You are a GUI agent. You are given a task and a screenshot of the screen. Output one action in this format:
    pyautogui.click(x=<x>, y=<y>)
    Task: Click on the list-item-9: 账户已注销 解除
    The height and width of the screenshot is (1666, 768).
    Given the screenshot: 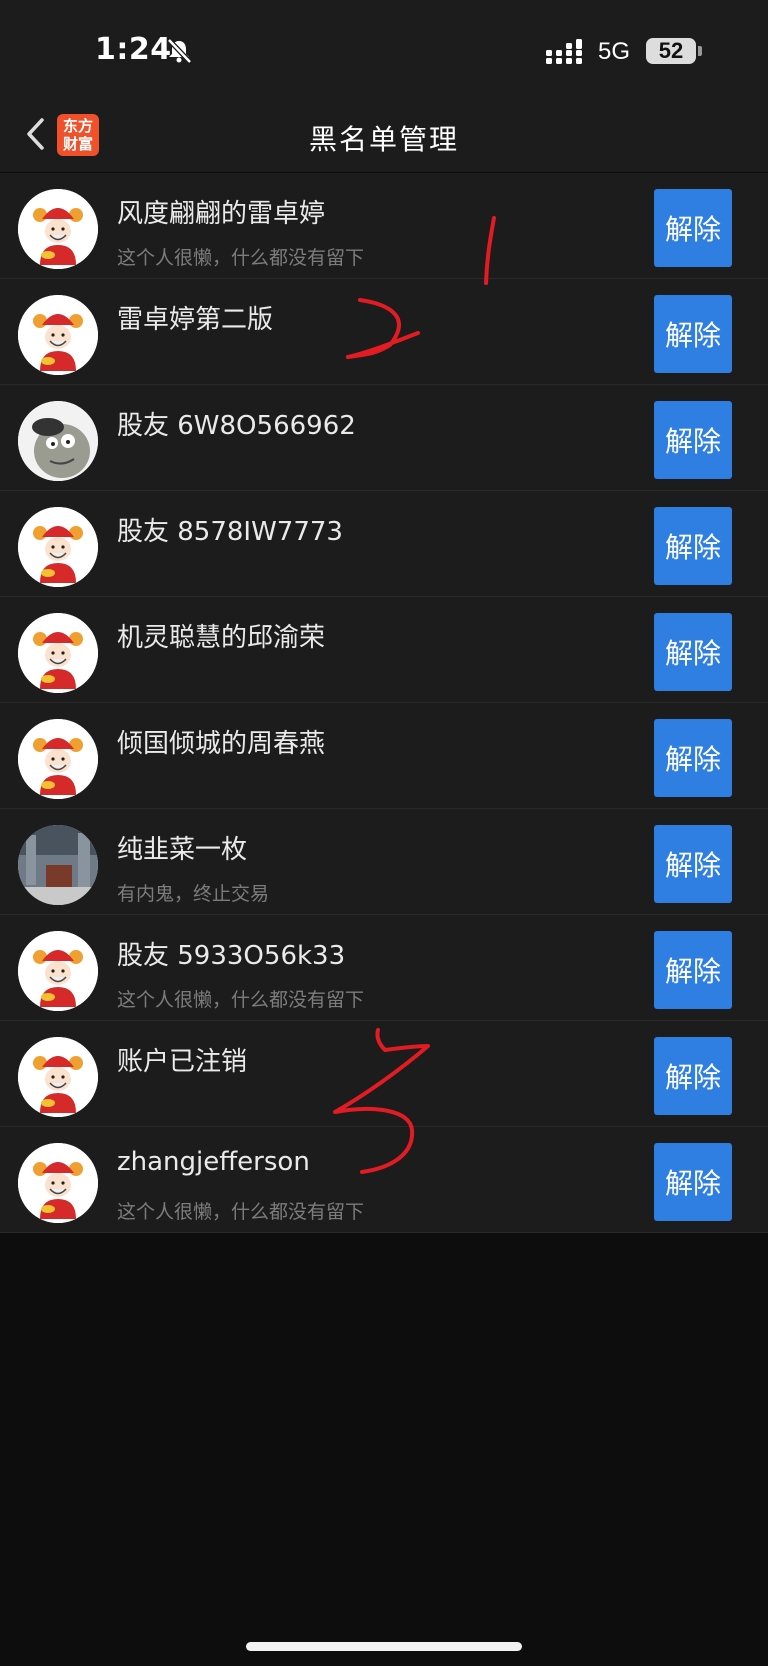 What is the action you would take?
    pyautogui.click(x=384, y=1074)
    